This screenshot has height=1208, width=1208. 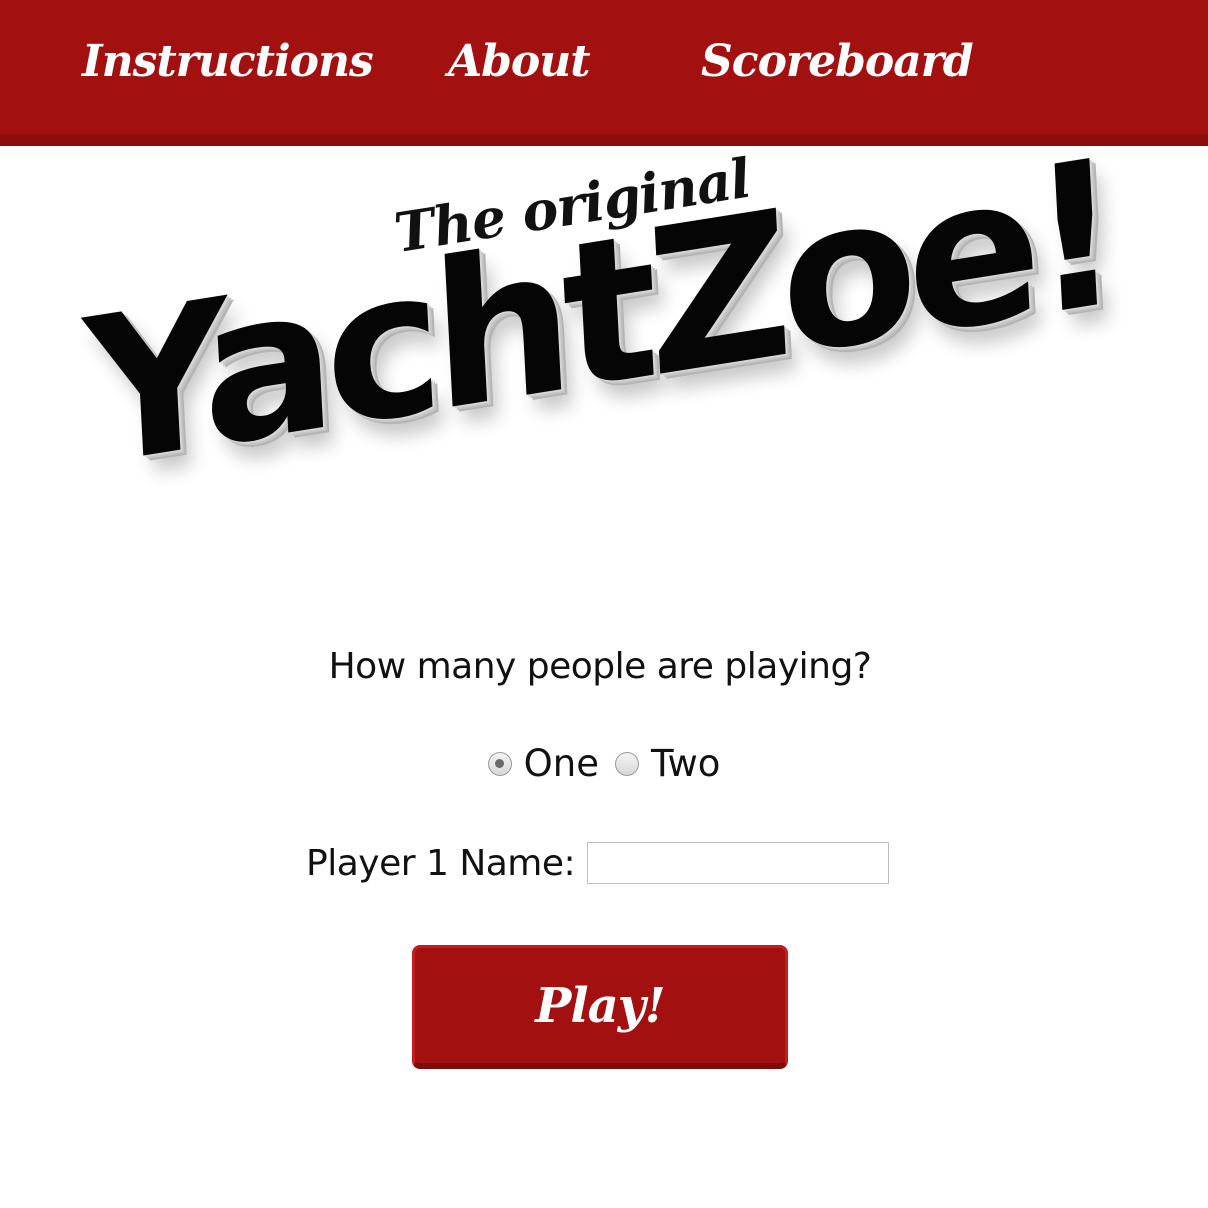 What do you see at coordinates (499, 763) in the screenshot?
I see `radio-one` at bounding box center [499, 763].